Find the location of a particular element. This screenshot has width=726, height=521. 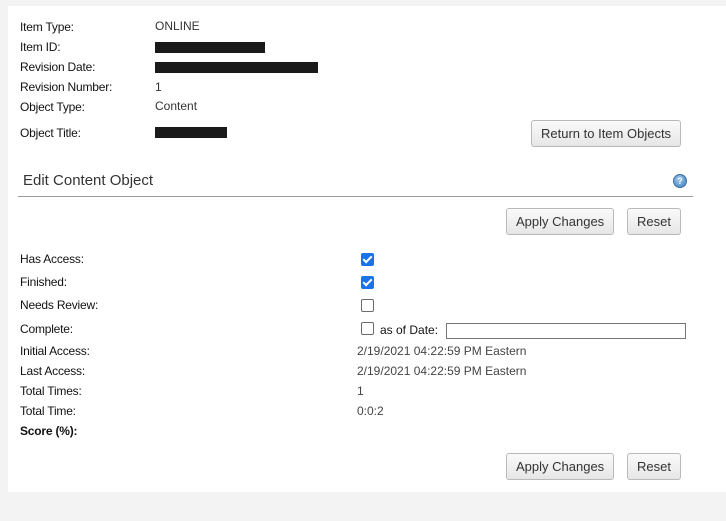

total-time-value: 0:0:2 is located at coordinates (370, 411).